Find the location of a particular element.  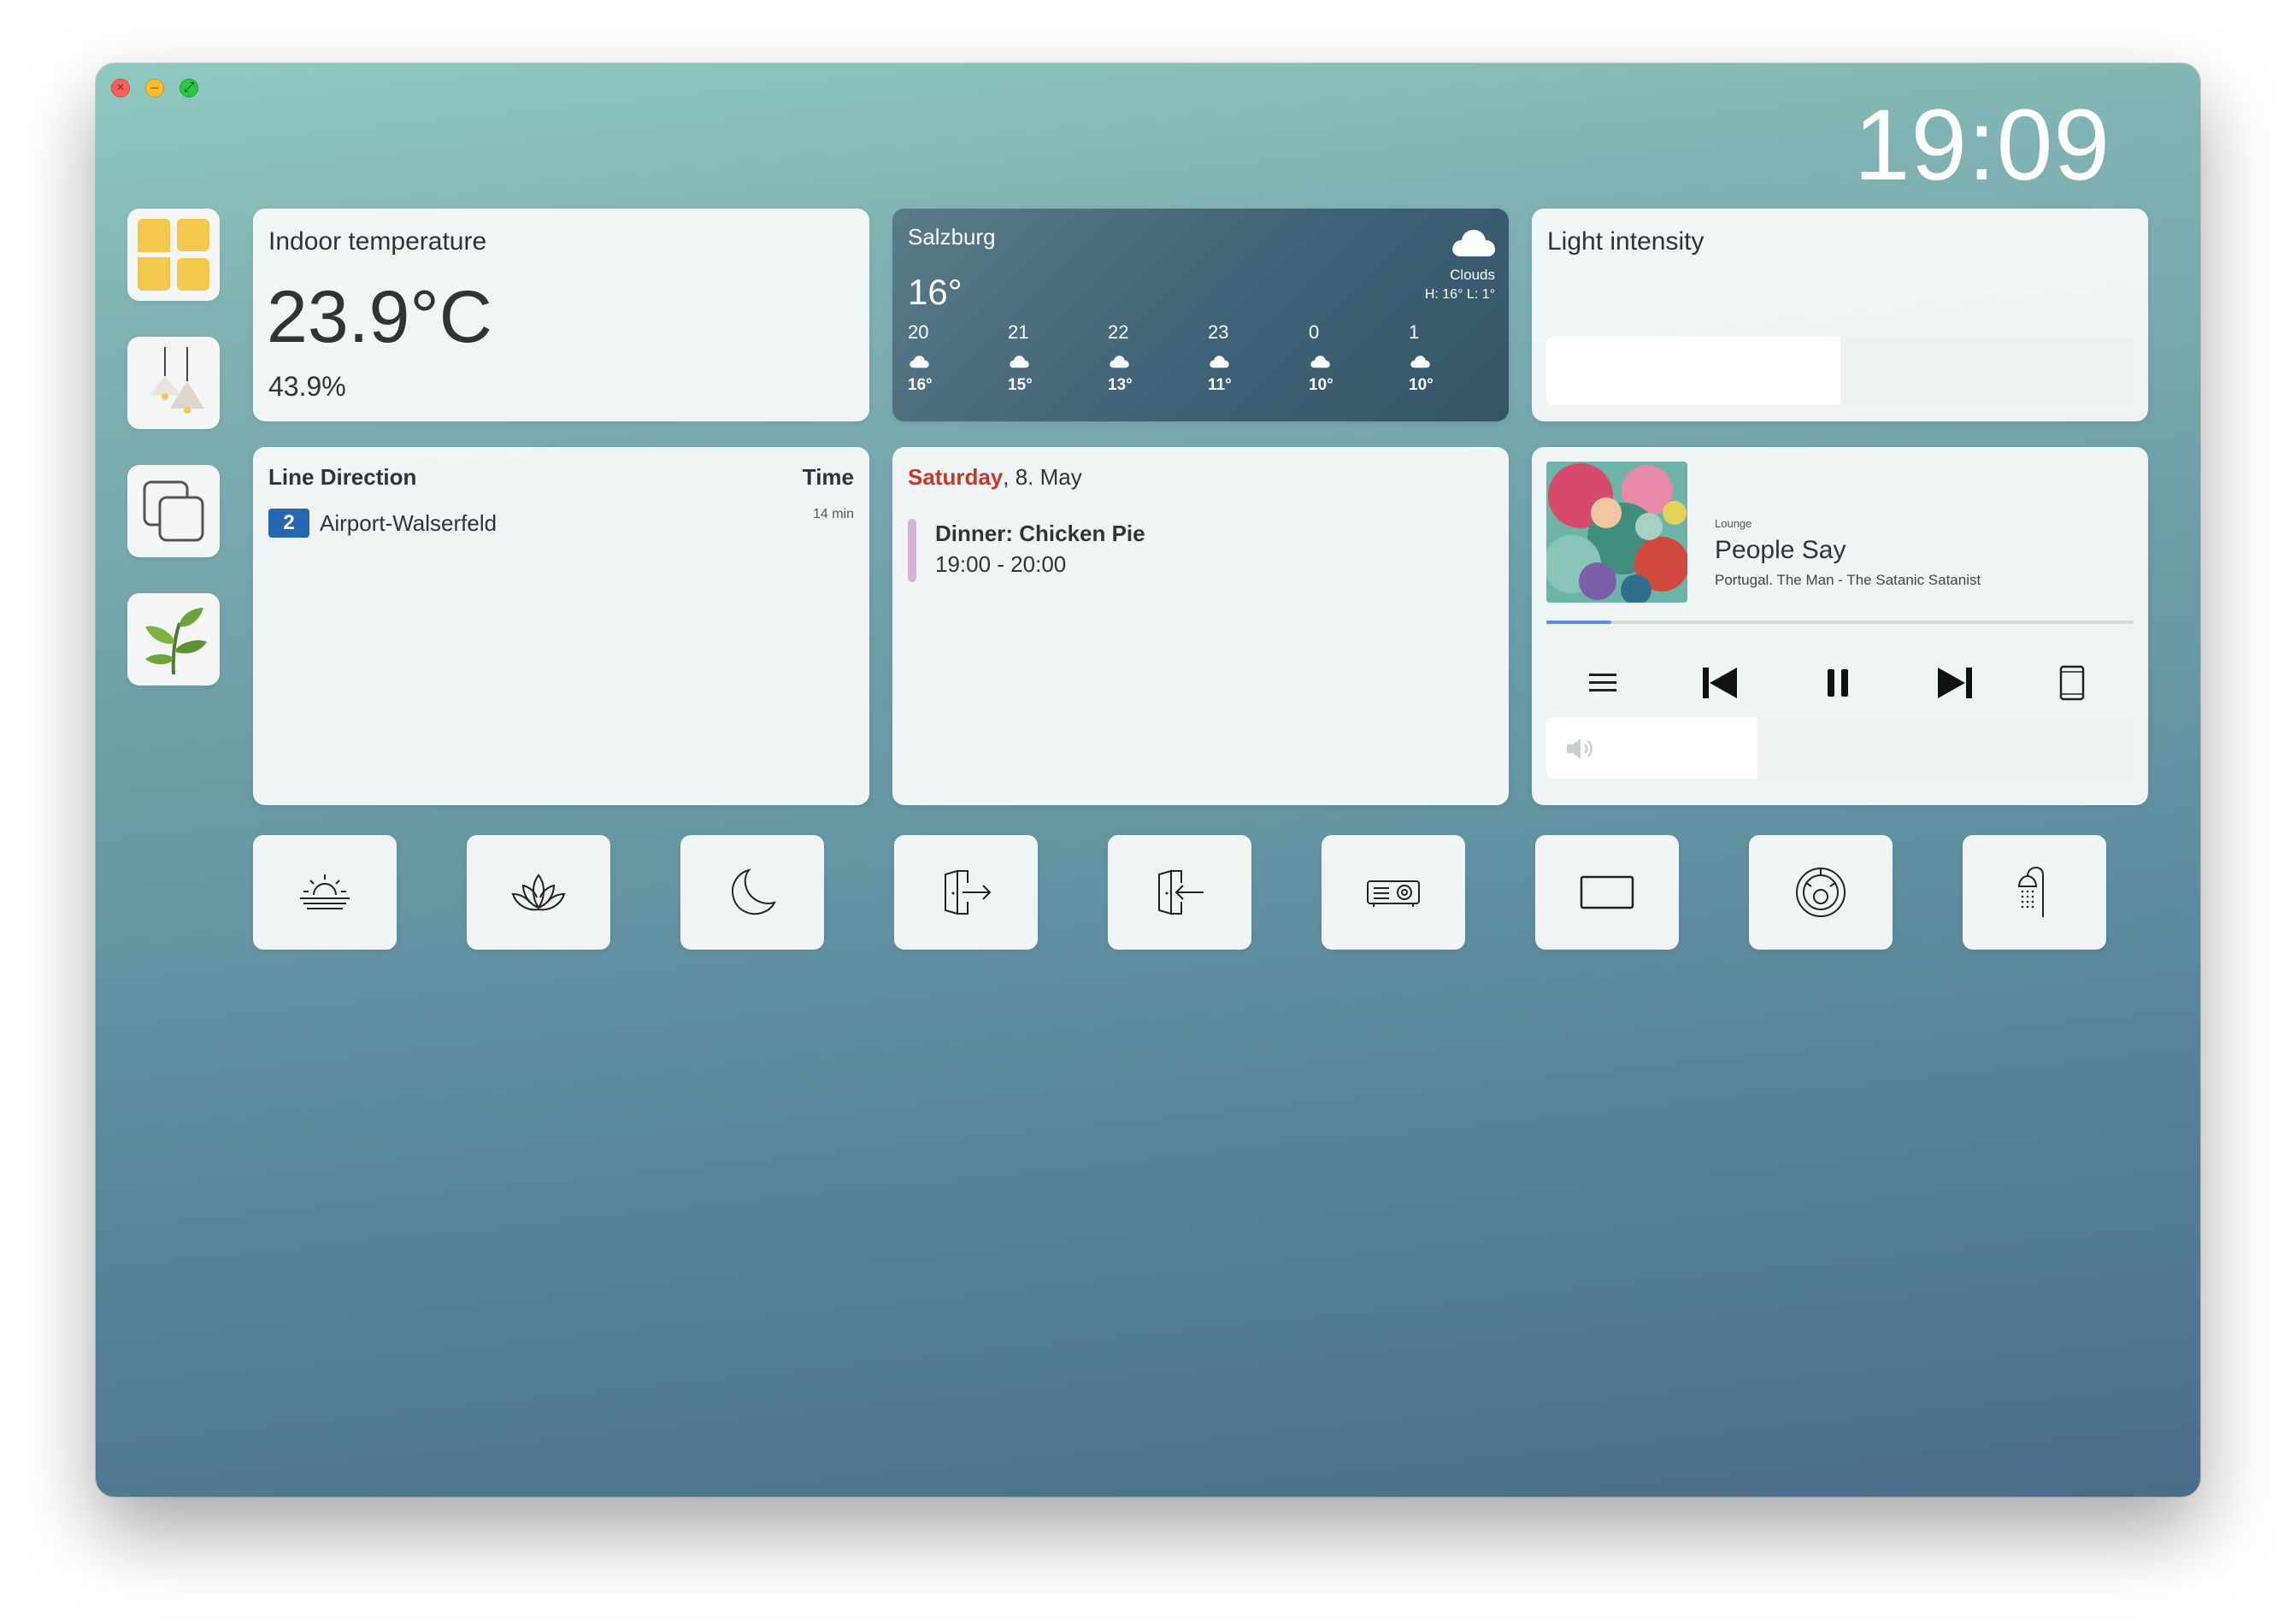

volume-slider is located at coordinates (1840, 748).